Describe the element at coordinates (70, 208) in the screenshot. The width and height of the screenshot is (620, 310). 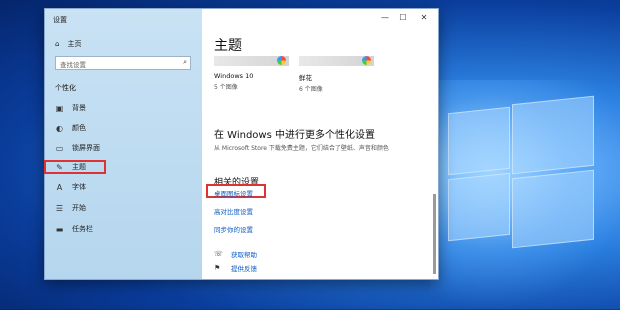
I see `sidebar-item-start: ☰ 开始` at that location.